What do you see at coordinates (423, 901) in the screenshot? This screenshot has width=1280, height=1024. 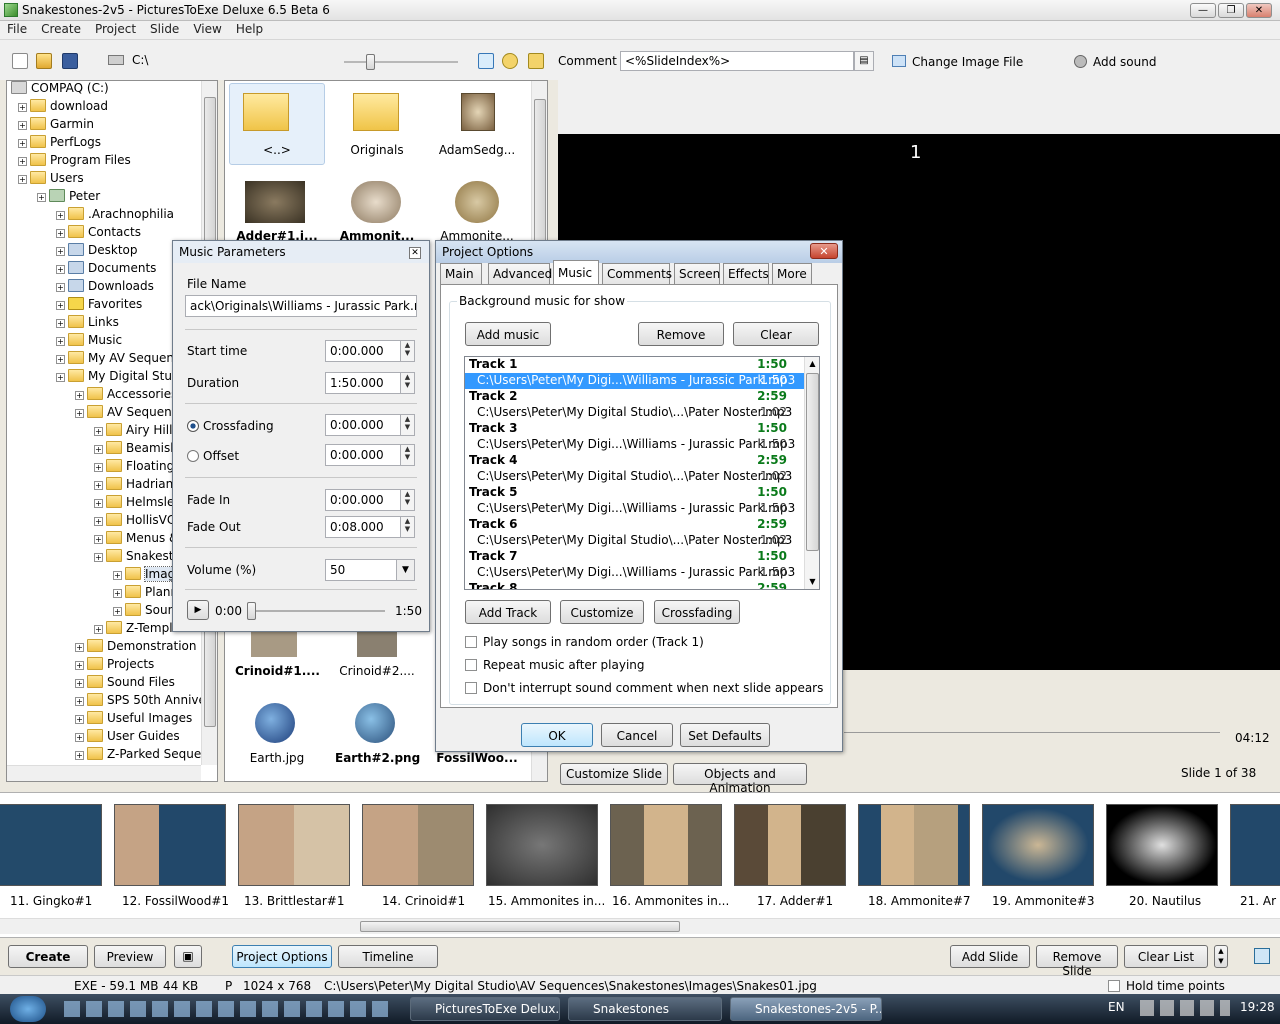 I see `slide-caption: 14. Crinoid#1` at bounding box center [423, 901].